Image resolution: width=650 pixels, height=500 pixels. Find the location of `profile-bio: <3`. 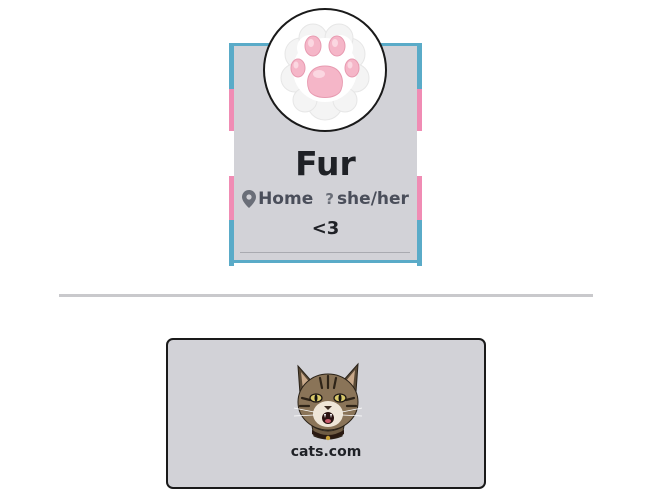

profile-bio: <3 is located at coordinates (325, 228).